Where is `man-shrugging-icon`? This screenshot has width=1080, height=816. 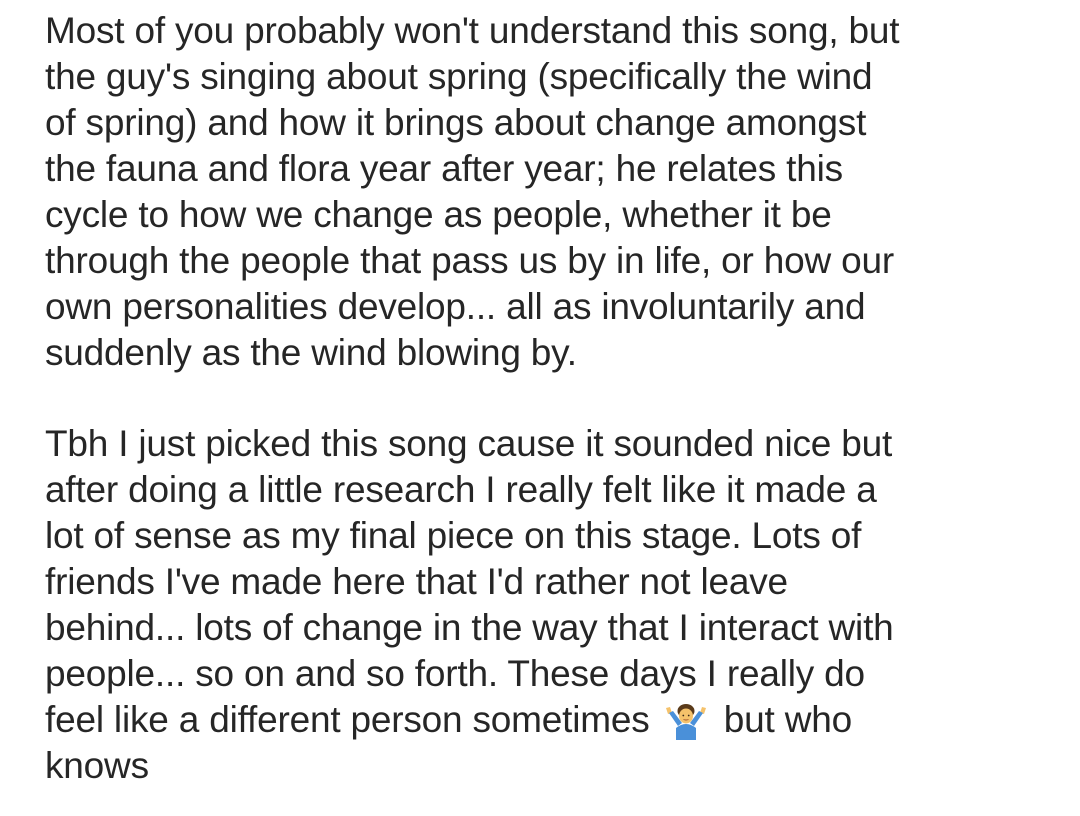 man-shrugging-icon is located at coordinates (686, 720).